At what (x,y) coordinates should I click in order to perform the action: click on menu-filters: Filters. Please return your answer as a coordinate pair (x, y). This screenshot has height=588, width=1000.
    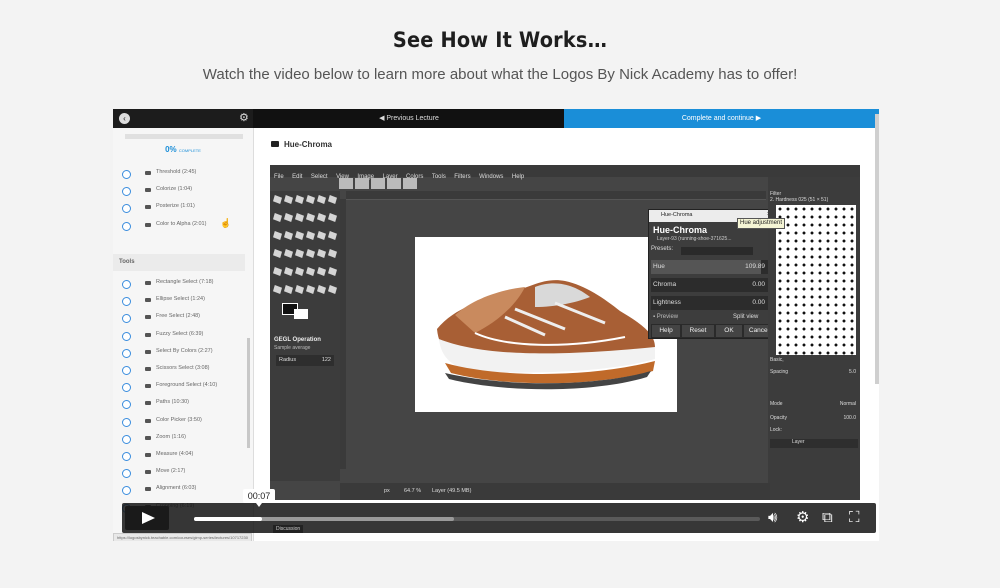
    Looking at the image, I should click on (462, 177).